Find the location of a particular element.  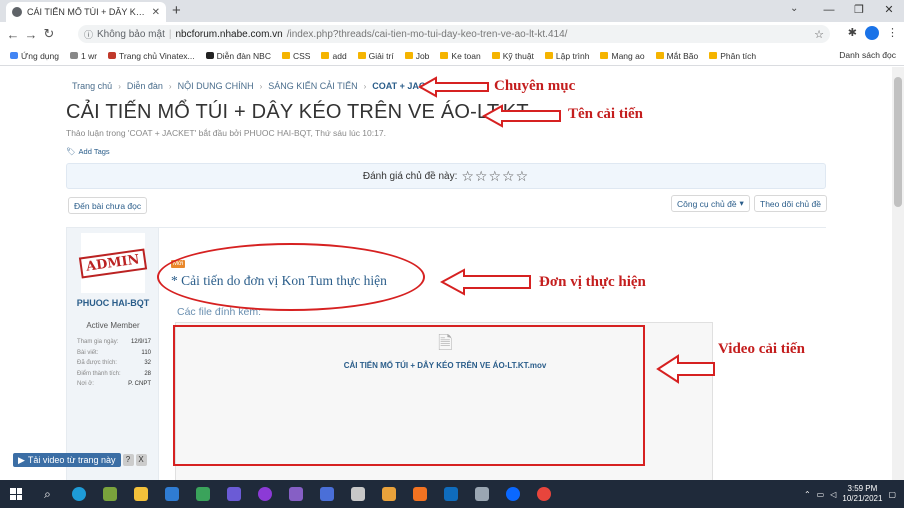

unread-button: Đến bài chưa đọc is located at coordinates (108, 205).